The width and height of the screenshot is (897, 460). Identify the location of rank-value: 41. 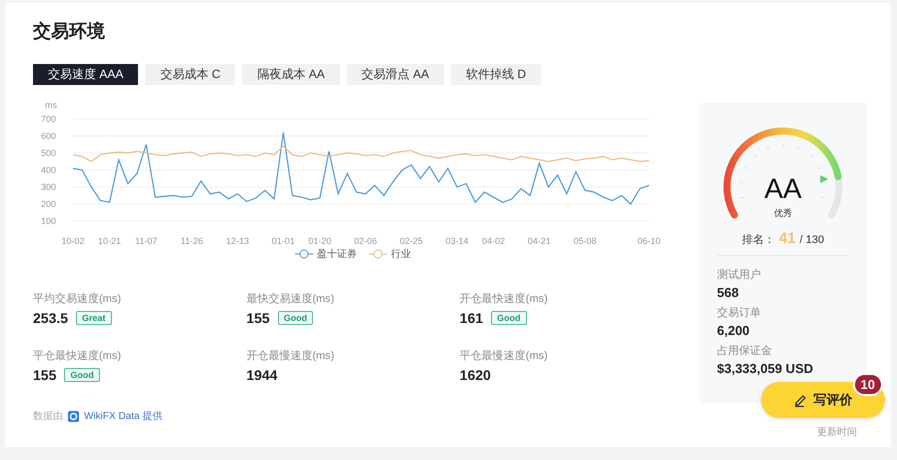
(787, 238).